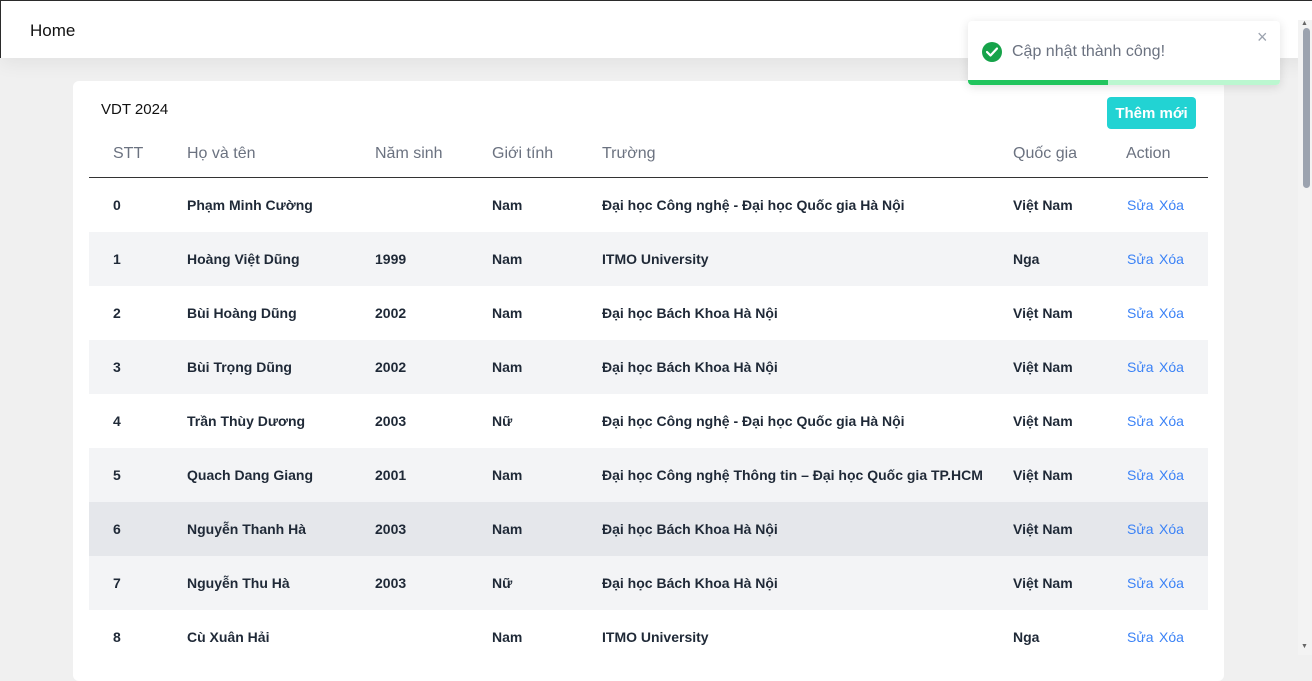  What do you see at coordinates (1262, 37) in the screenshot?
I see `close-icon: ×` at bounding box center [1262, 37].